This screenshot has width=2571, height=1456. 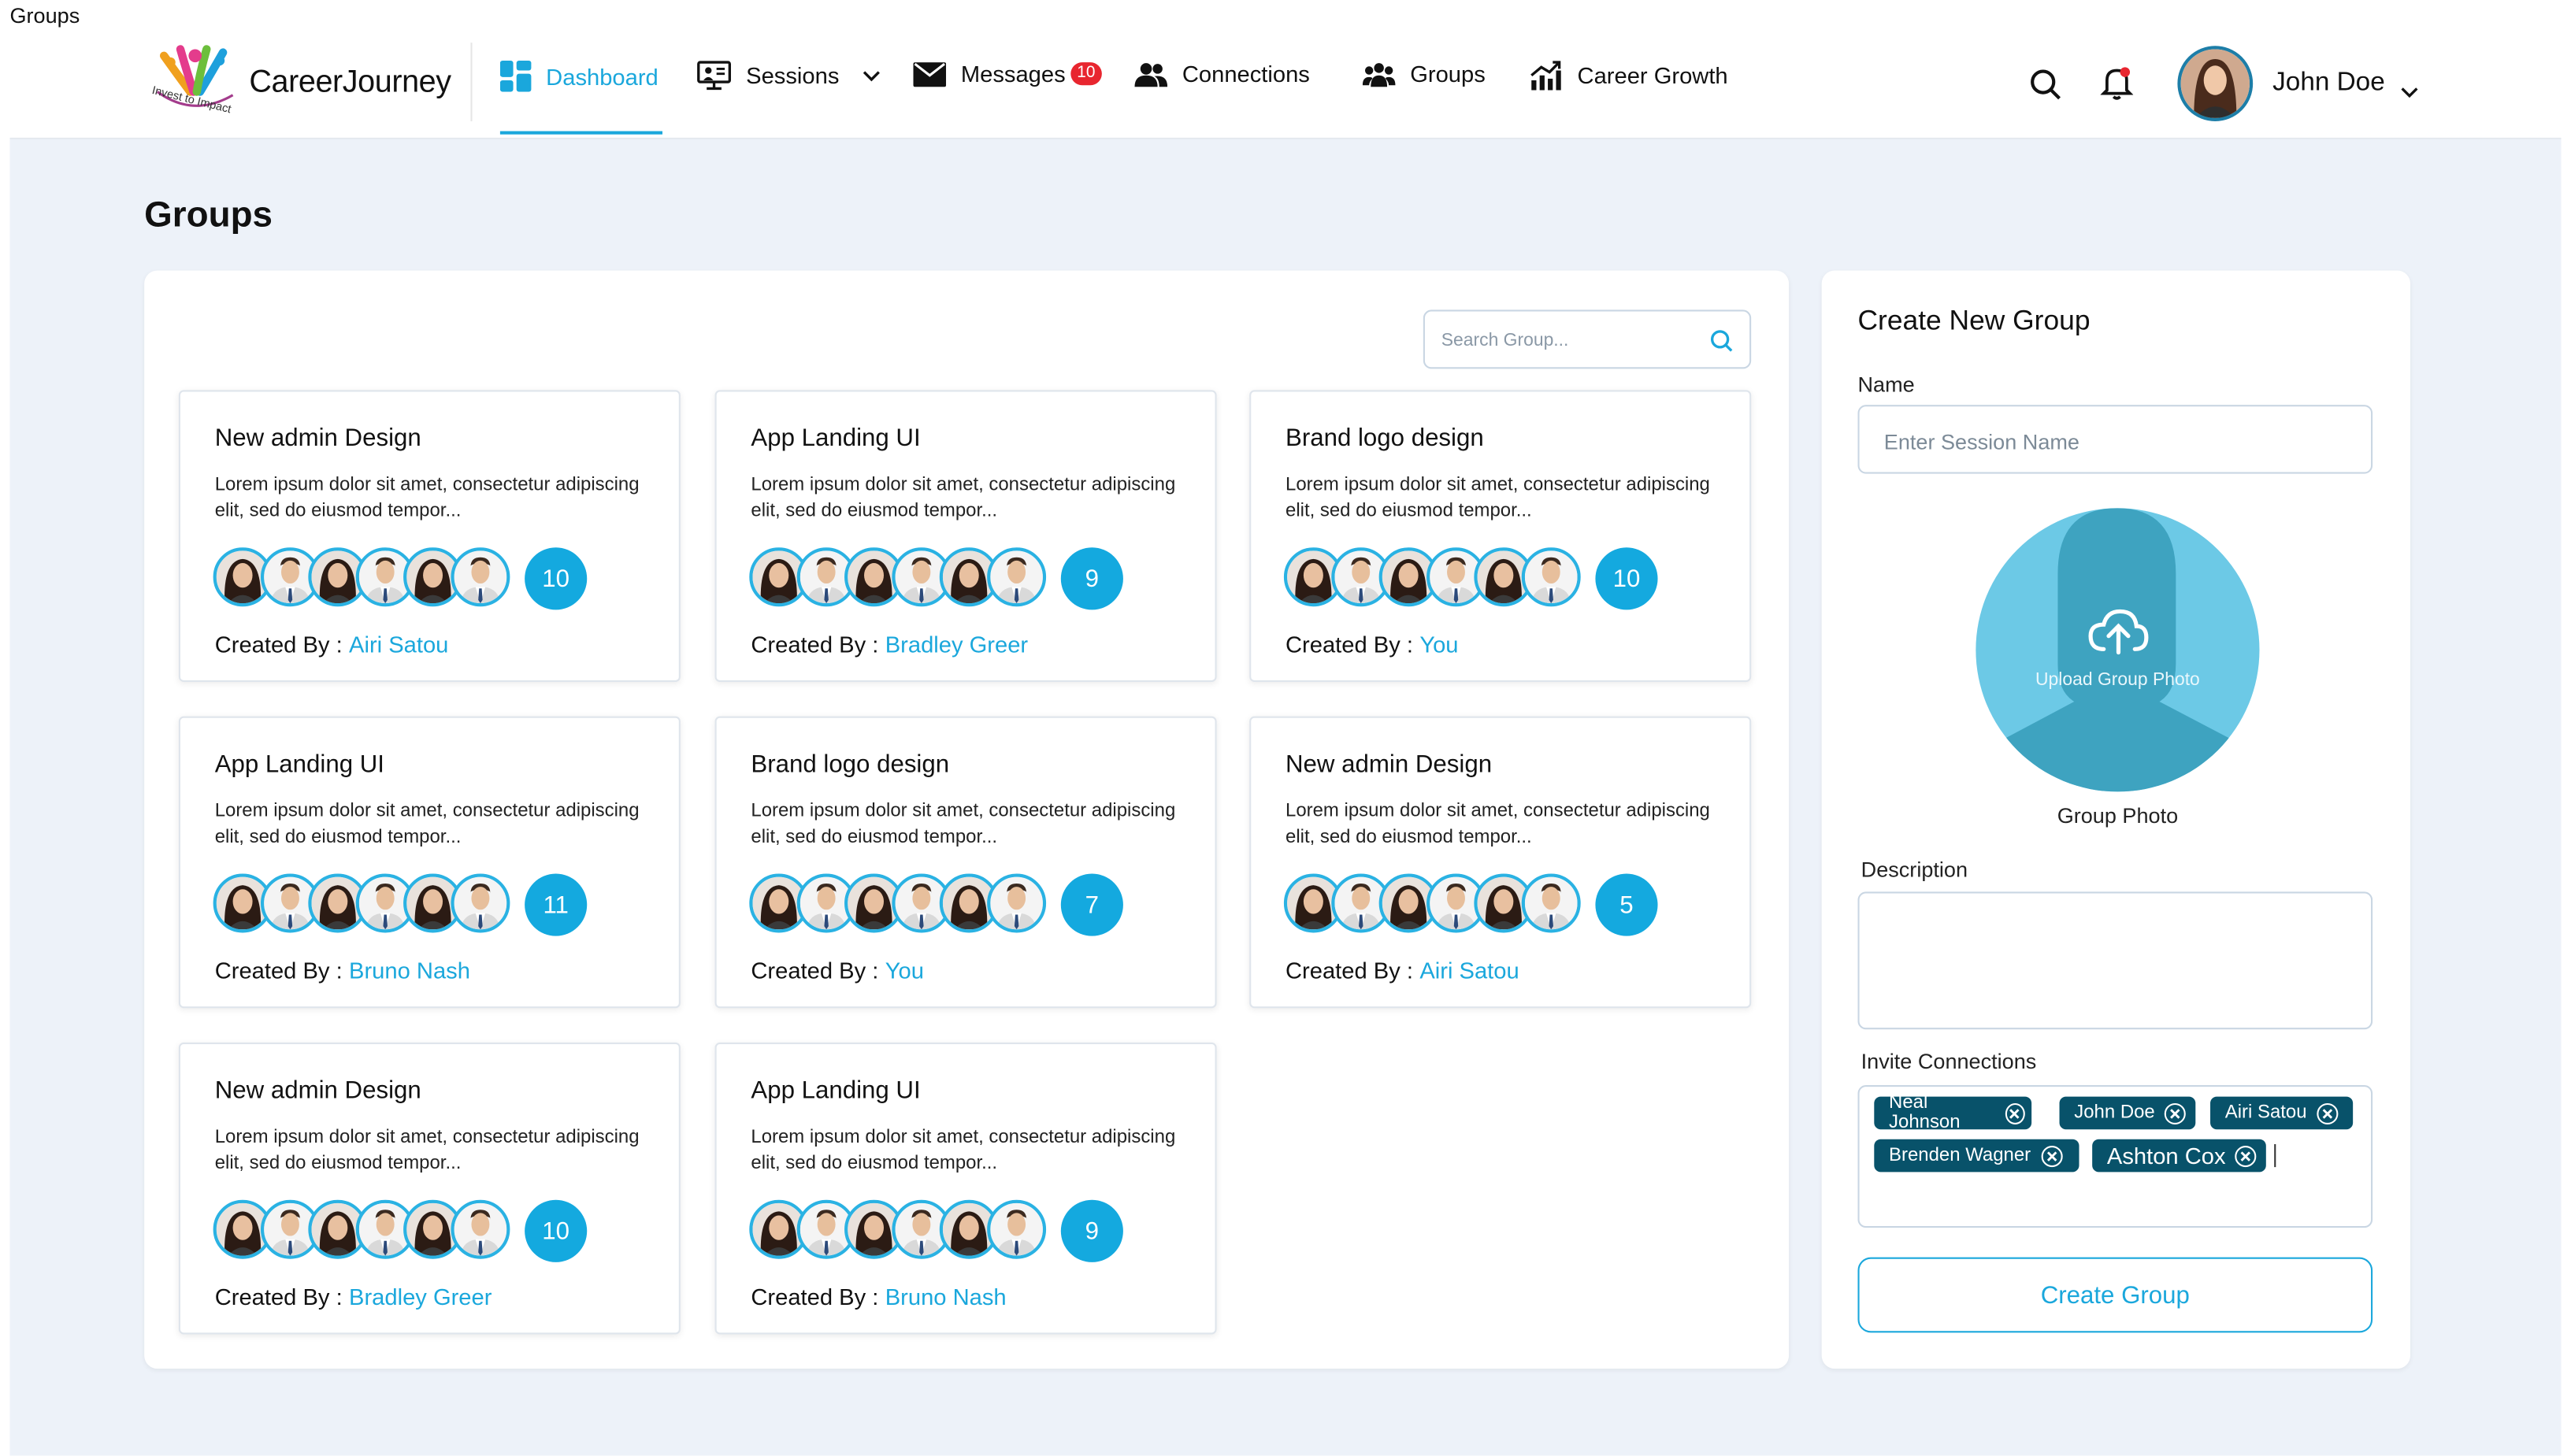 I want to click on nav-item-connections: Connections, so click(x=1222, y=74).